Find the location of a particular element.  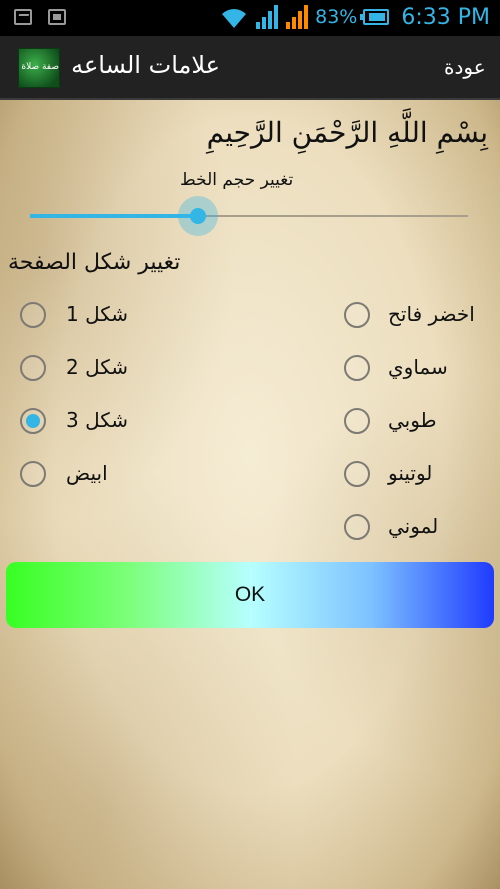

back-button: عودة is located at coordinates (465, 67).